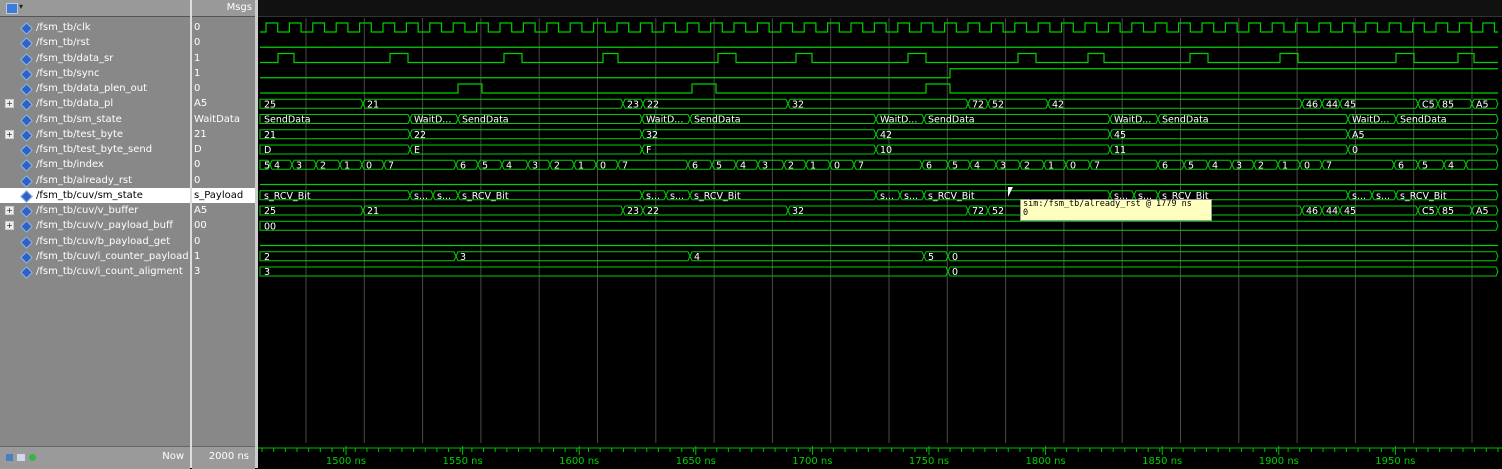 This screenshot has height=469, width=1502. What do you see at coordinates (223, 195) in the screenshot?
I see `signal-value-row: s_Payload` at bounding box center [223, 195].